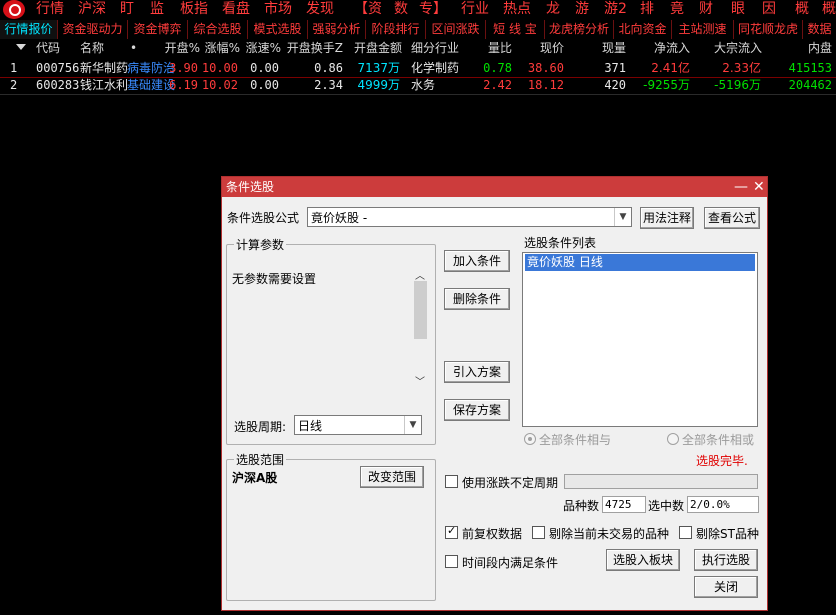 This screenshot has height=615, width=836. Describe the element at coordinates (158, 29) in the screenshot. I see `tab-item: 资金博弈` at that location.